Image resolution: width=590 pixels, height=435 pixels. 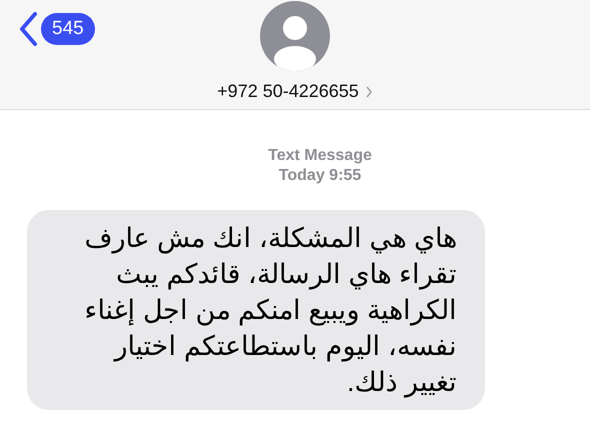 I want to click on chevron-icon, so click(x=368, y=92).